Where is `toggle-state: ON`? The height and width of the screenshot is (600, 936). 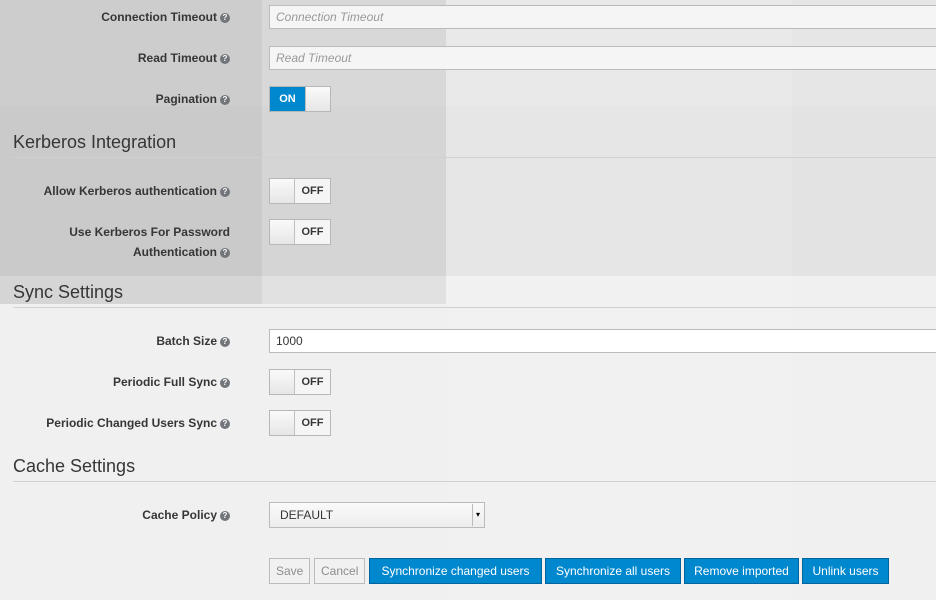 toggle-state: ON is located at coordinates (287, 99).